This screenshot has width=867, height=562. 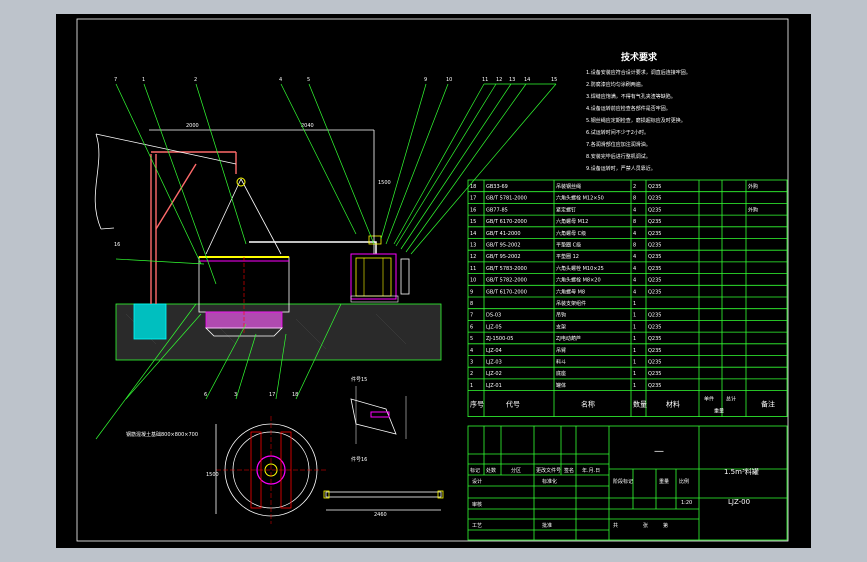 What do you see at coordinates (572, 221) in the screenshot?
I see `bom-cell: 六角螺母 M12` at bounding box center [572, 221].